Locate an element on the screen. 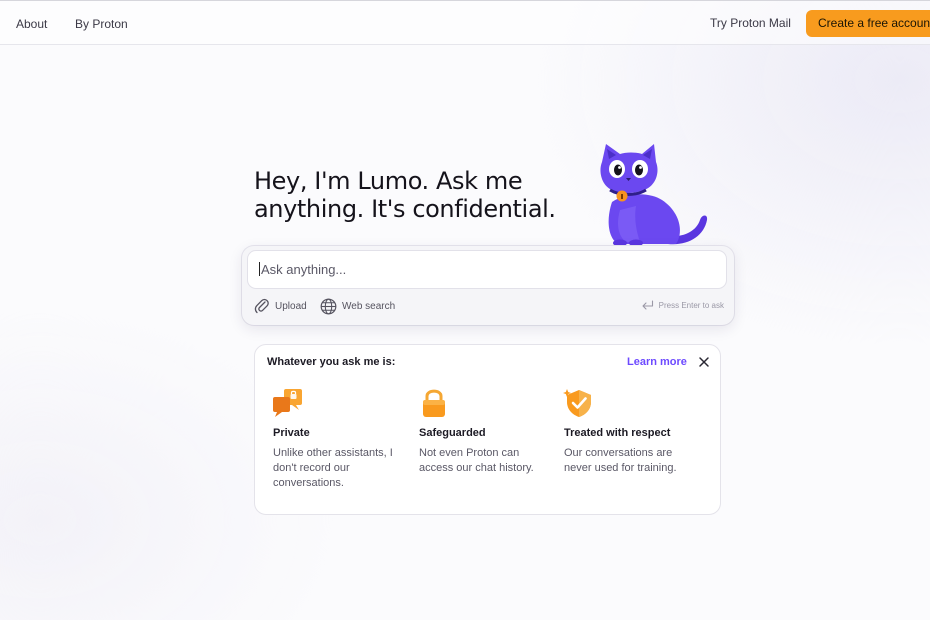  web-search-label: Web search is located at coordinates (369, 306).